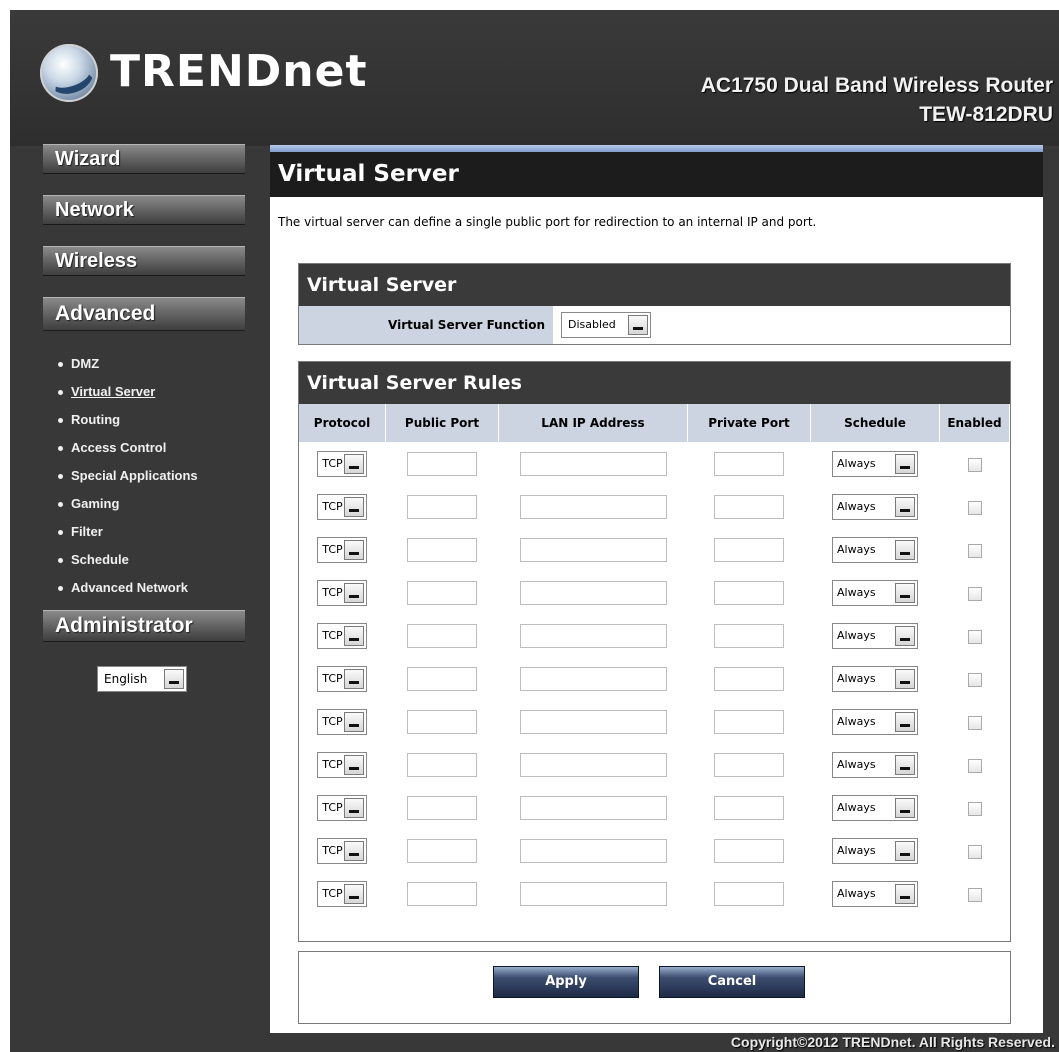 This screenshot has height=1052, width=1059. Describe the element at coordinates (128, 476) in the screenshot. I see `submenu-item-special-applications: Special Applications` at that location.